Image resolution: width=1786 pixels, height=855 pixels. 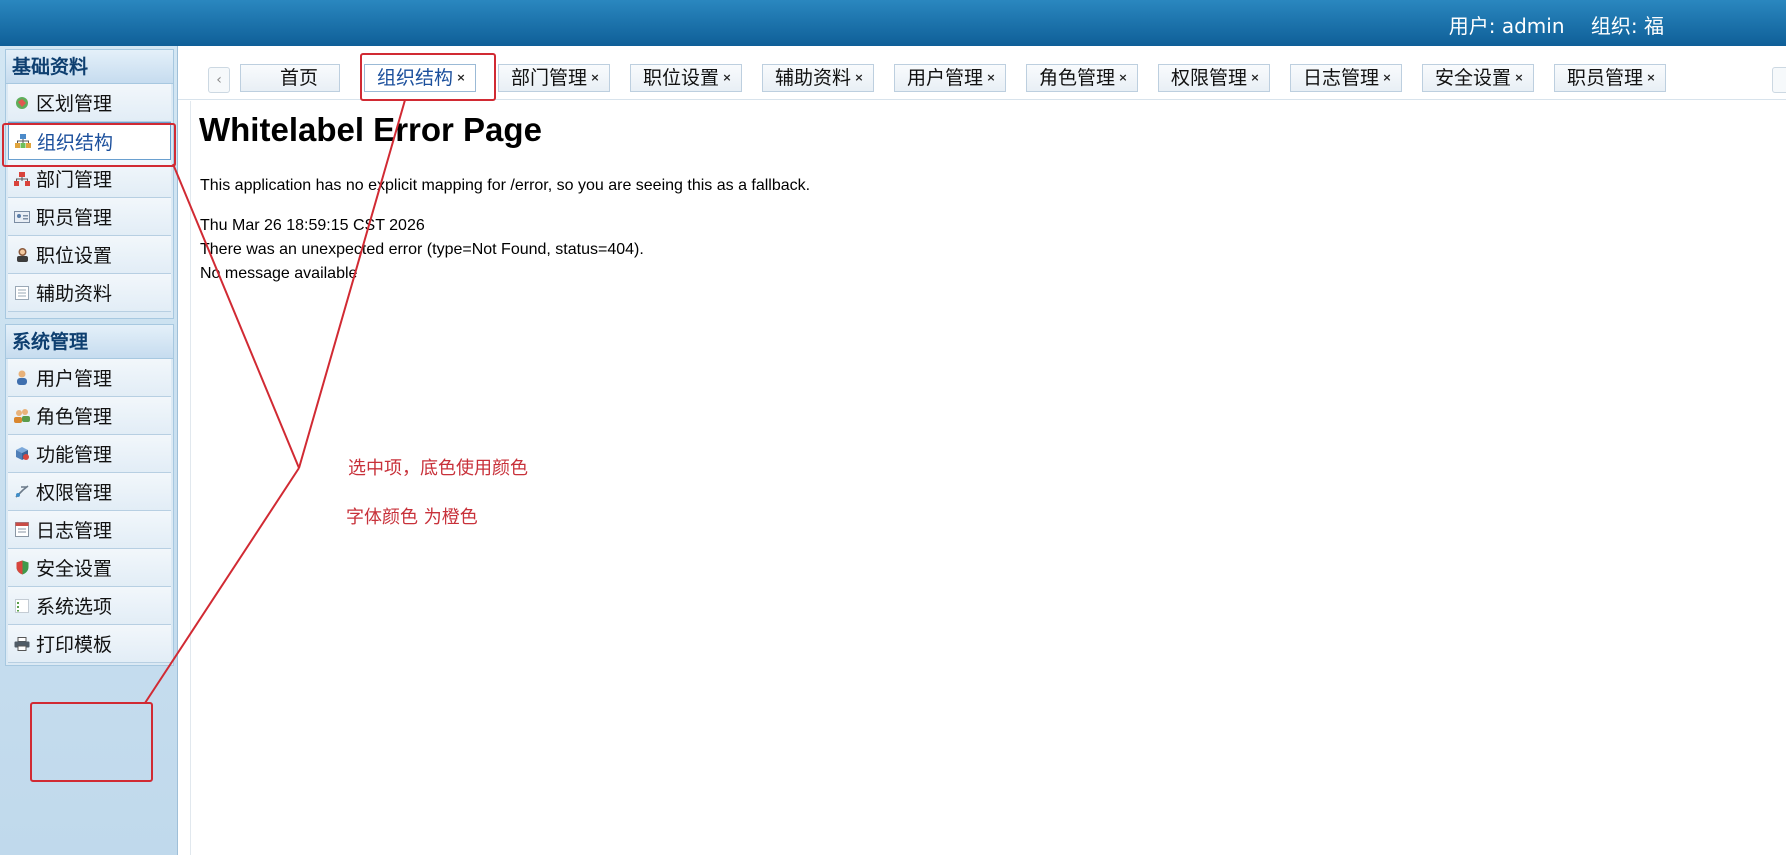 What do you see at coordinates (74, 493) in the screenshot?
I see `sidebar-item-label: 权限管理` at bounding box center [74, 493].